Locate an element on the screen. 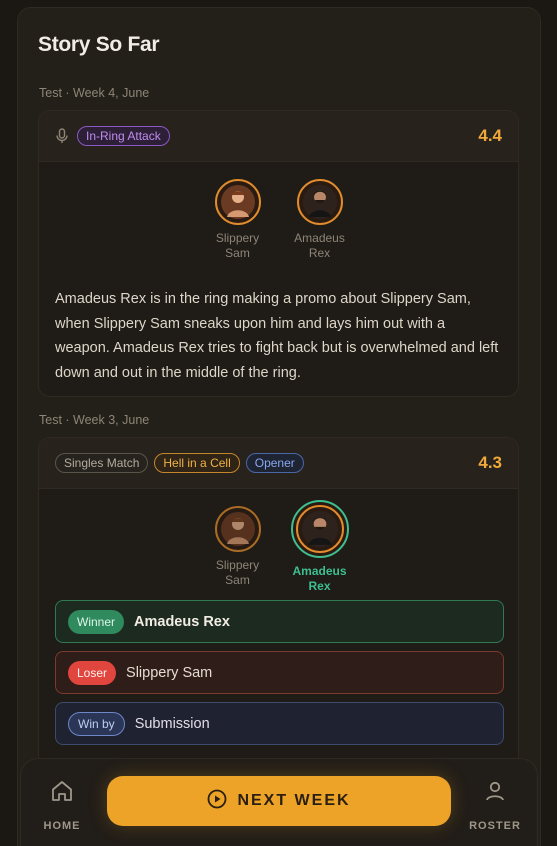 Image resolution: width=557 pixels, height=846 pixels. tag-chip: Hell in a Cell is located at coordinates (197, 463).